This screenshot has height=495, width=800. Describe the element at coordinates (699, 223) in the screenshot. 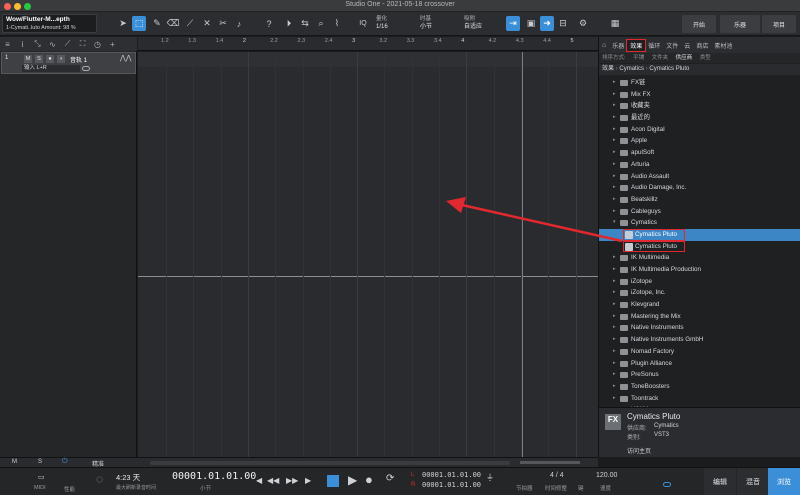

I see `browser-item: ▾ Cymatics` at that location.